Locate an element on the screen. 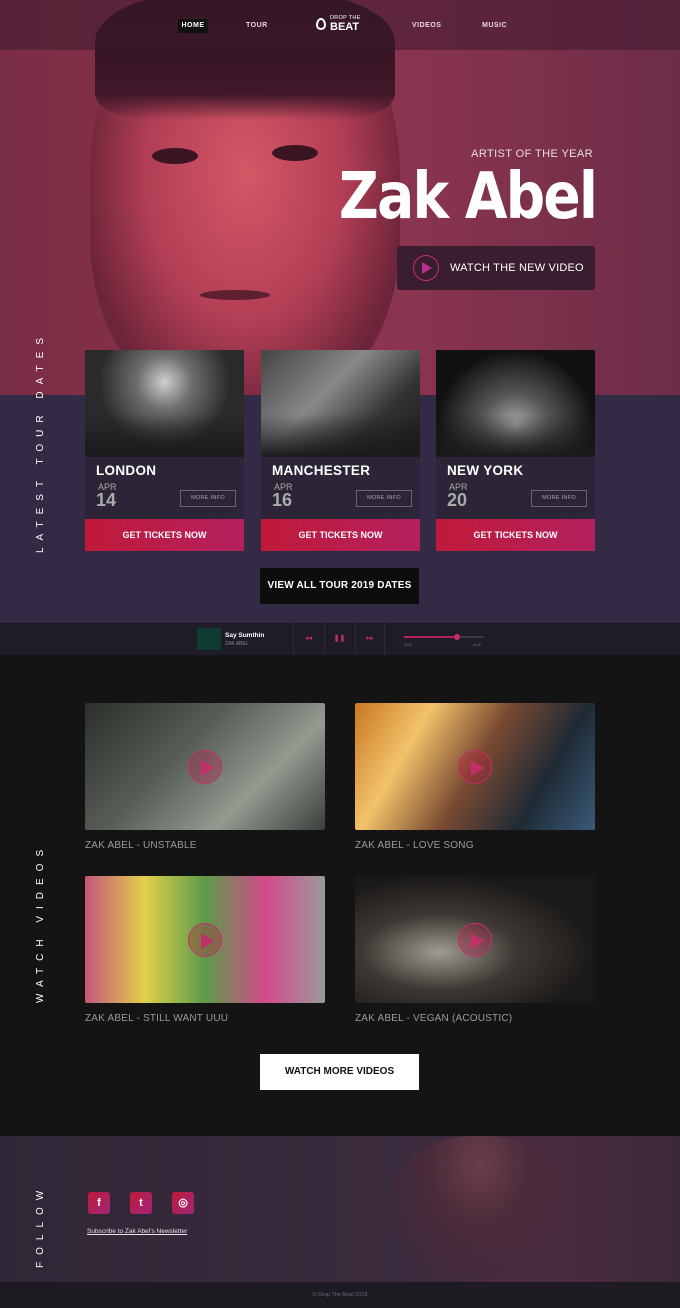 This screenshot has width=680, height=1308. tour-card-city: MANCHESTER is located at coordinates (321, 470).